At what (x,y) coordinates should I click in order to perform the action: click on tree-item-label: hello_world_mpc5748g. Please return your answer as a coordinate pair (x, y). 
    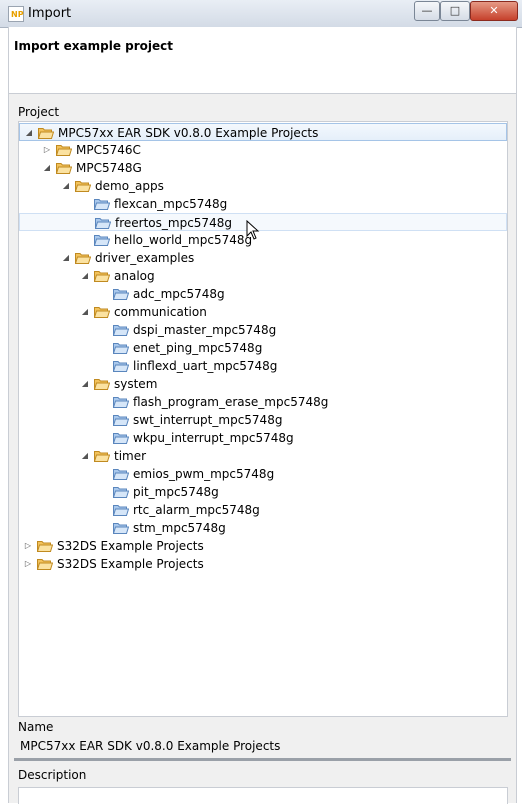
    Looking at the image, I should click on (183, 240).